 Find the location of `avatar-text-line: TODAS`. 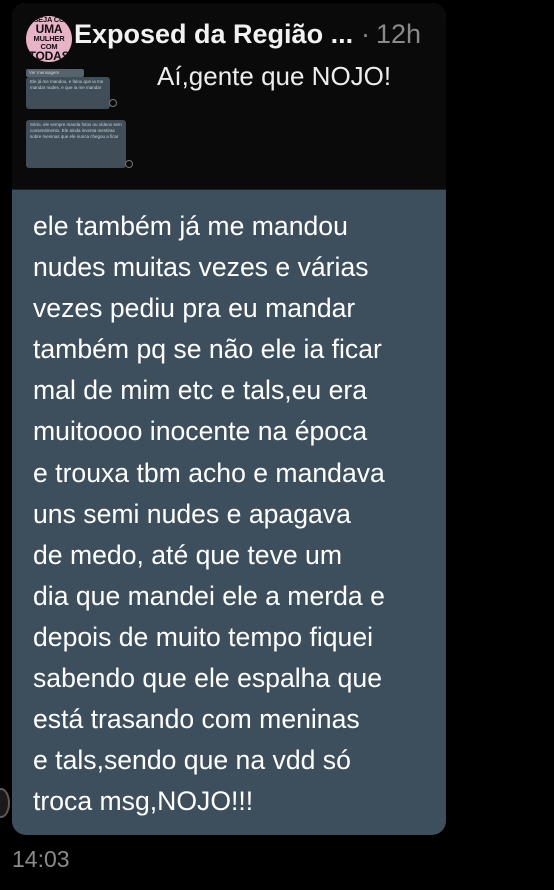

avatar-text-line: TODAS is located at coordinates (49, 55).